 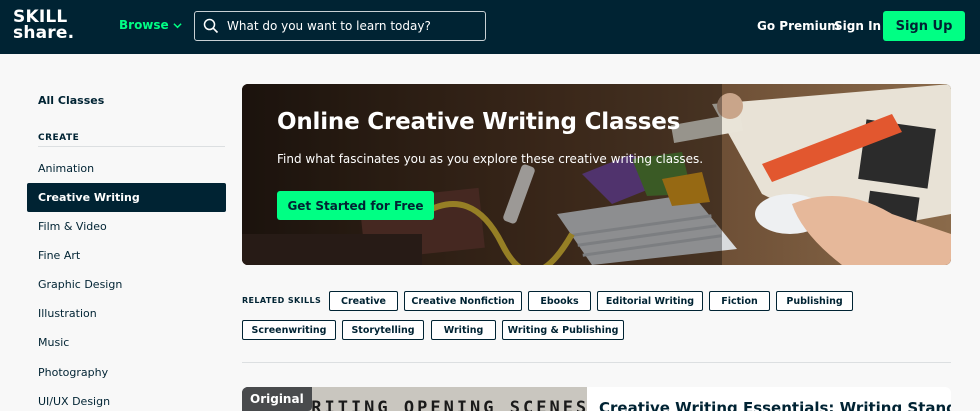 I want to click on skill-chip-screenwriting: Screenwriting, so click(x=289, y=330).